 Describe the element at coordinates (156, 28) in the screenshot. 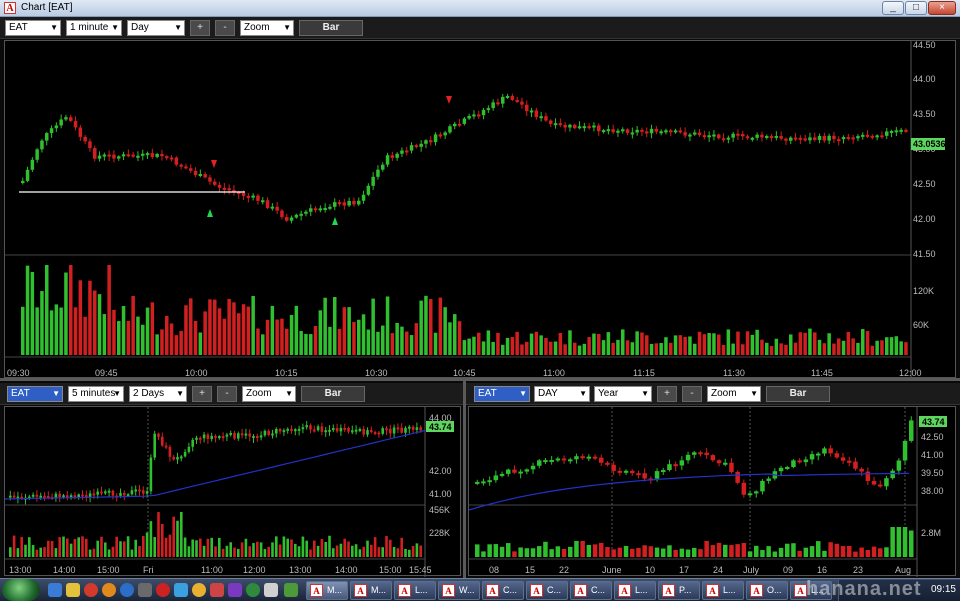

I see `period-select: Day ▼` at that location.